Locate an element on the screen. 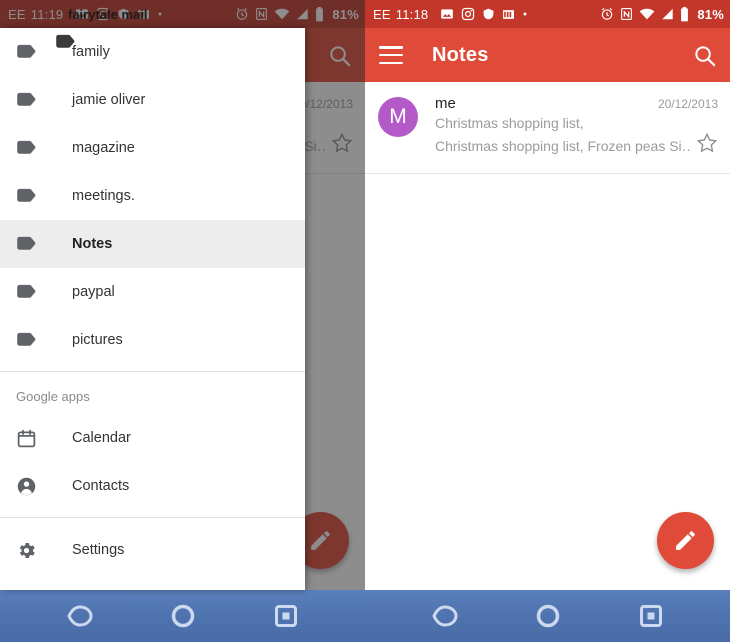 This screenshot has height=642, width=730. person-icon is located at coordinates (31, 486).